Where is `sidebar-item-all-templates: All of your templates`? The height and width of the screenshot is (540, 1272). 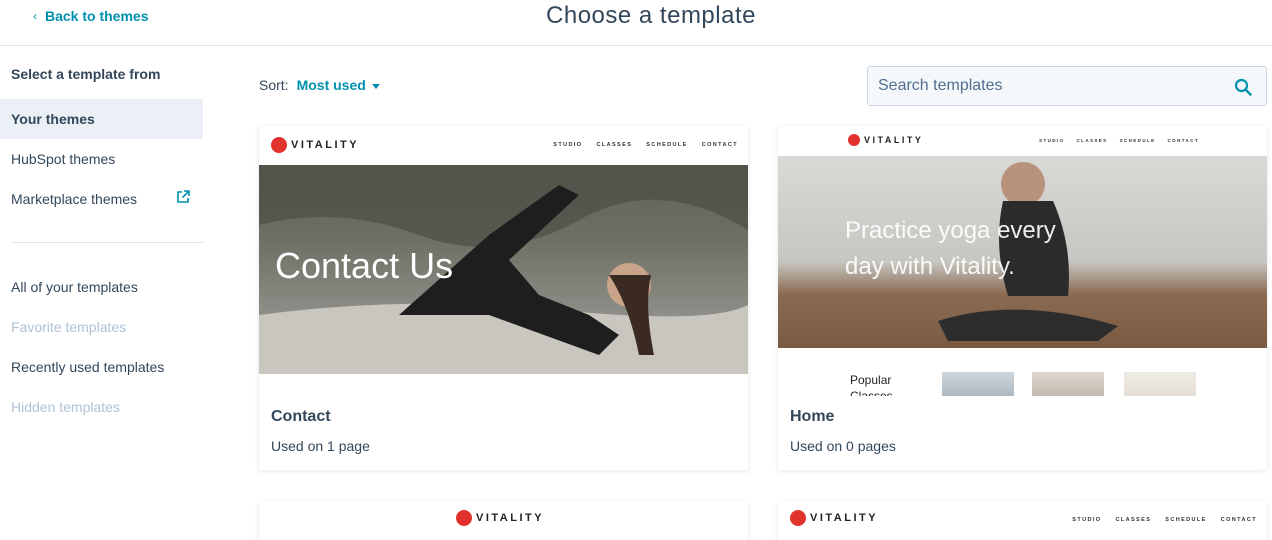
sidebar-item-all-templates: All of your templates is located at coordinates (101, 287).